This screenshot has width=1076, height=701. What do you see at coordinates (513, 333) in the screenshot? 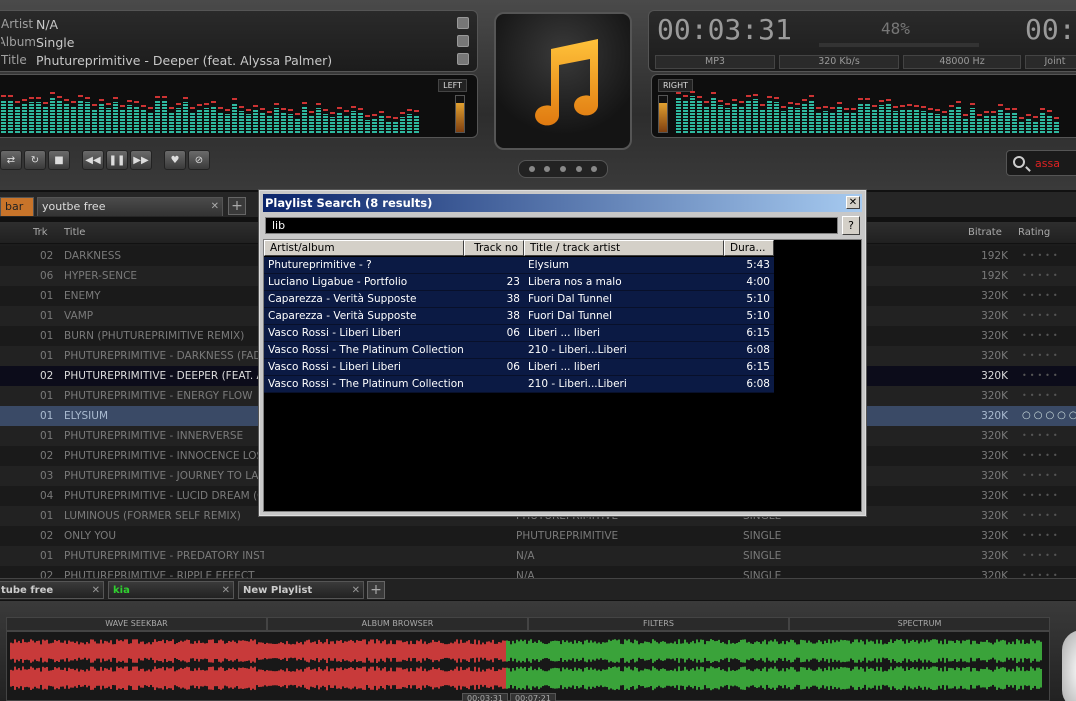
I see `result-track-no: 06` at bounding box center [513, 333].